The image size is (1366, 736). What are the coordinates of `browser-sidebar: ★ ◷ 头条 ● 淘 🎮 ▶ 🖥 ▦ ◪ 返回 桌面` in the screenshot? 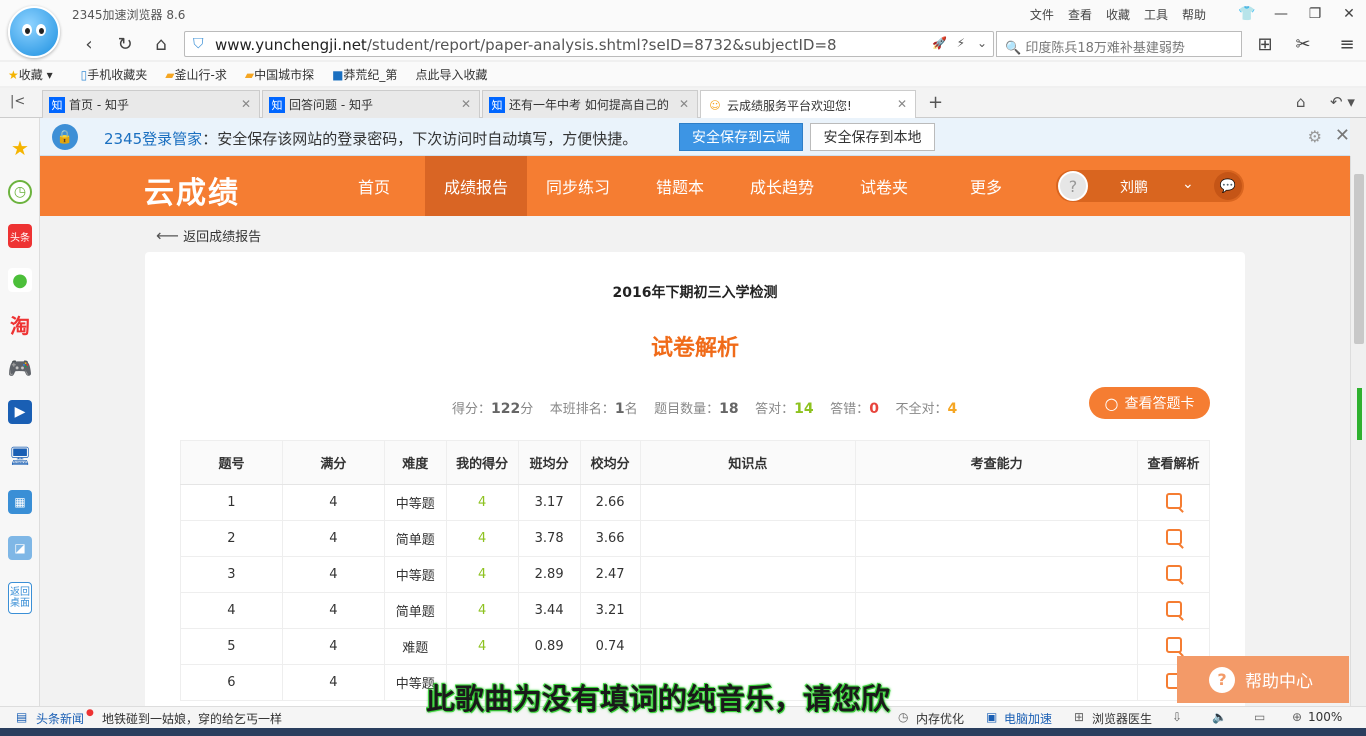 It's located at (20, 412).